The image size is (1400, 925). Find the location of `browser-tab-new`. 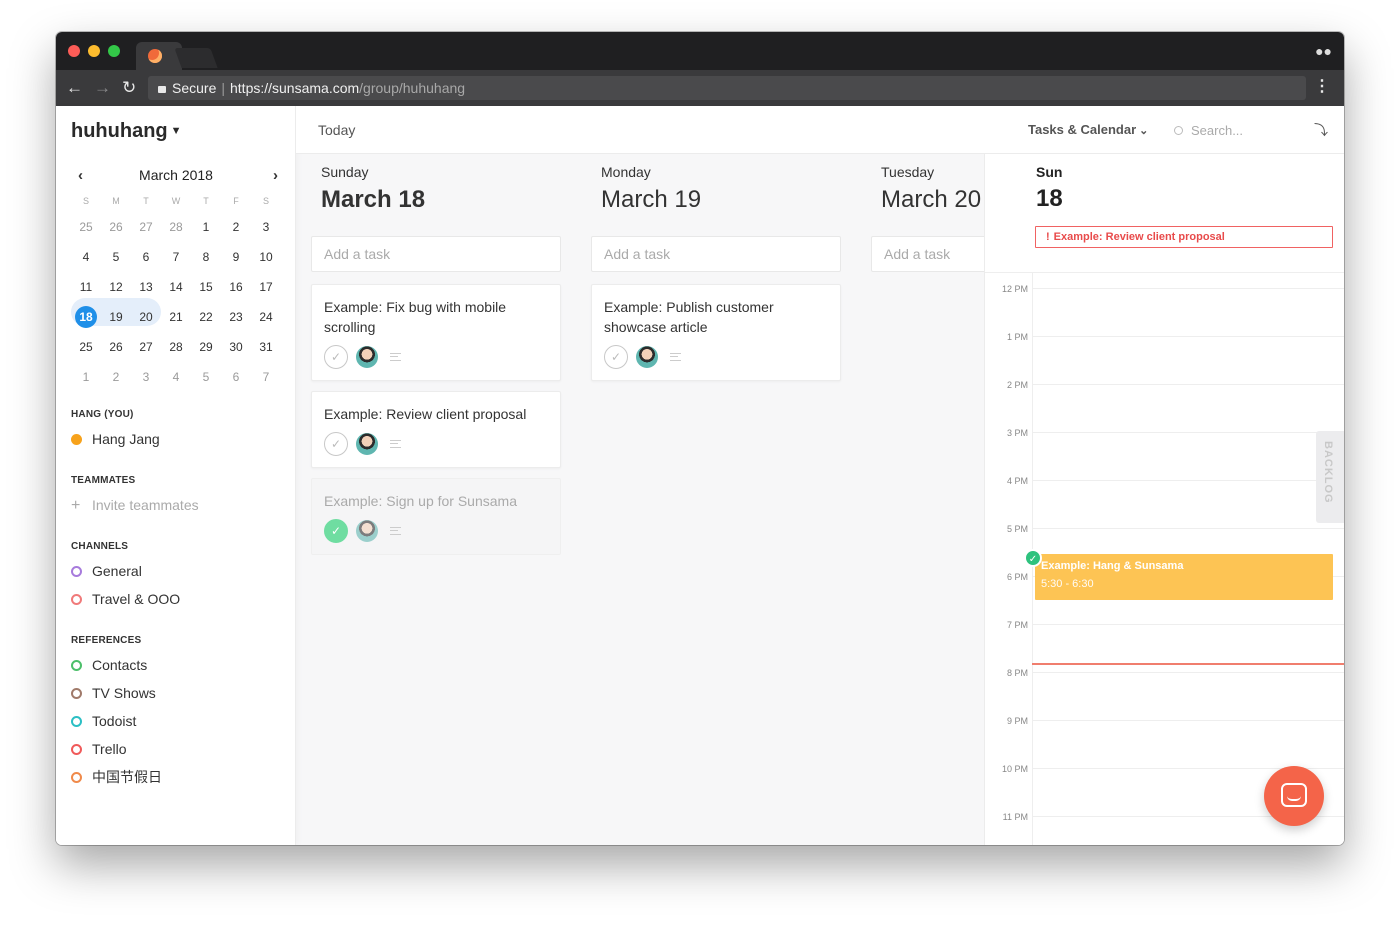

browser-tab-new is located at coordinates (196, 58).